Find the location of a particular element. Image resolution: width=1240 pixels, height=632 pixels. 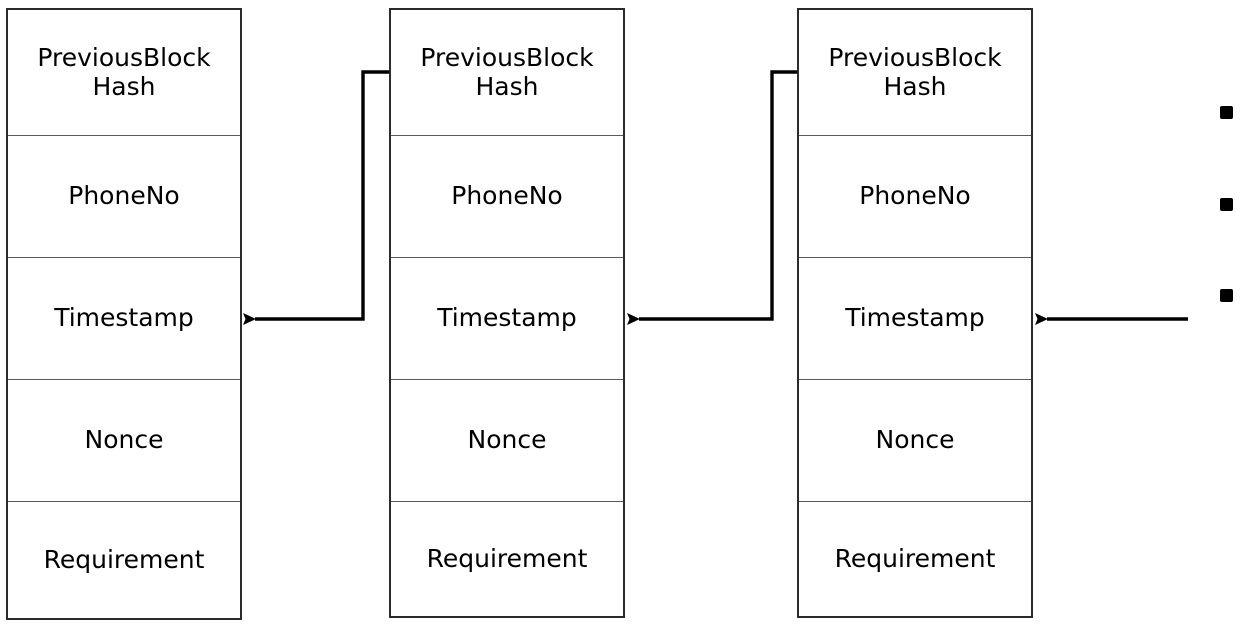

connector-block3-to-block2 is located at coordinates (712, 197).